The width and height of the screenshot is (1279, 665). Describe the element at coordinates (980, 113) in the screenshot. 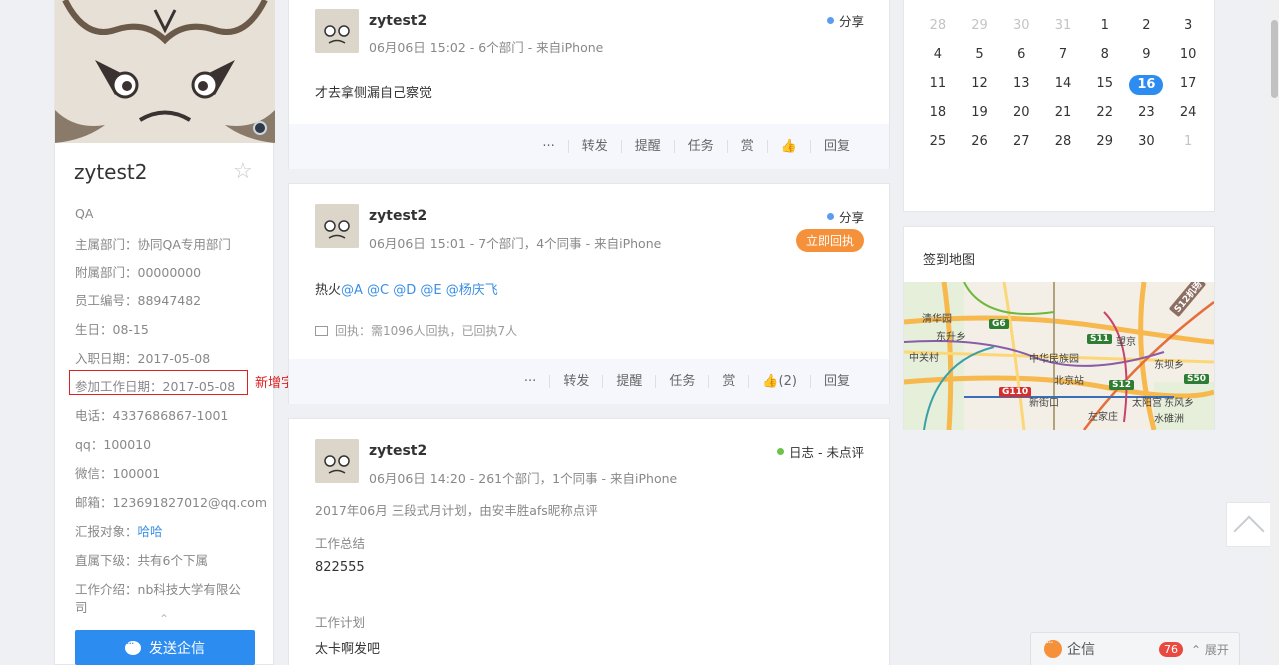

I see `calendar-day: 19` at that location.